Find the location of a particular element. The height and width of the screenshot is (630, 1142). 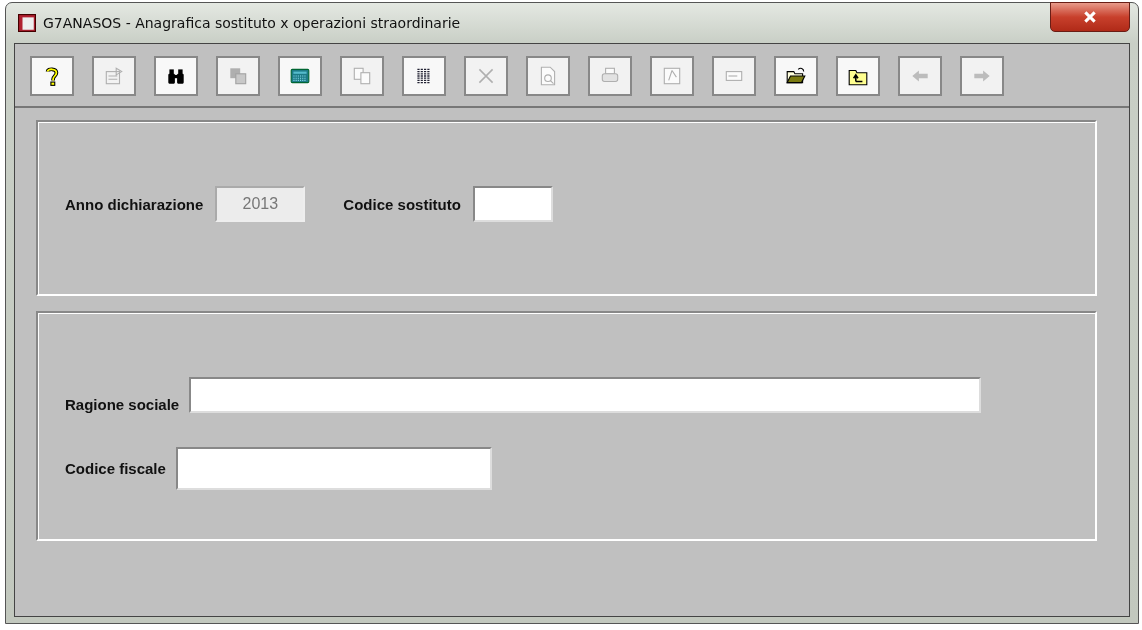

form-icon is located at coordinates (114, 76).